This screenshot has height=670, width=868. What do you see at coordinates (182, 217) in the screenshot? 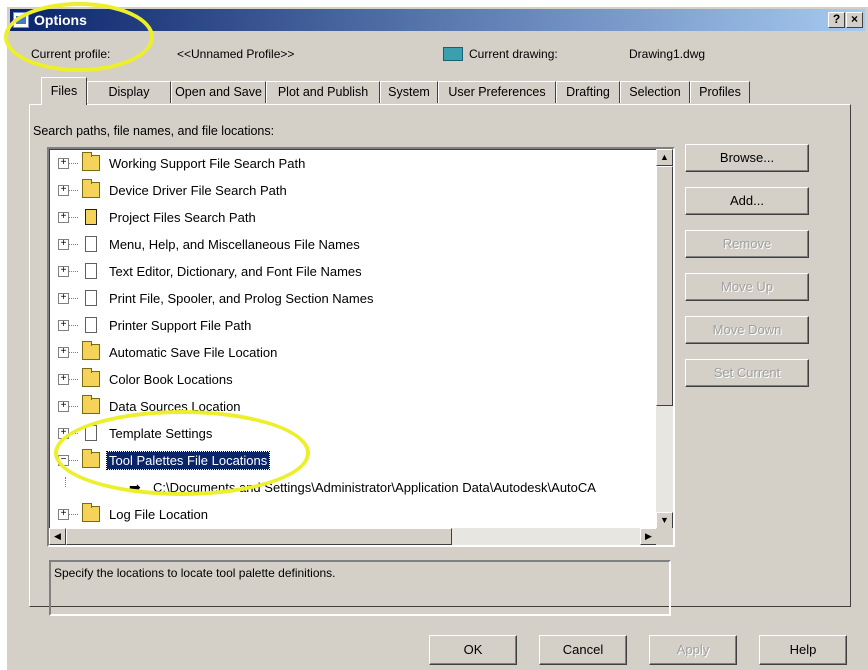
I see `tree-node-label: Project Files Search Path` at bounding box center [182, 217].